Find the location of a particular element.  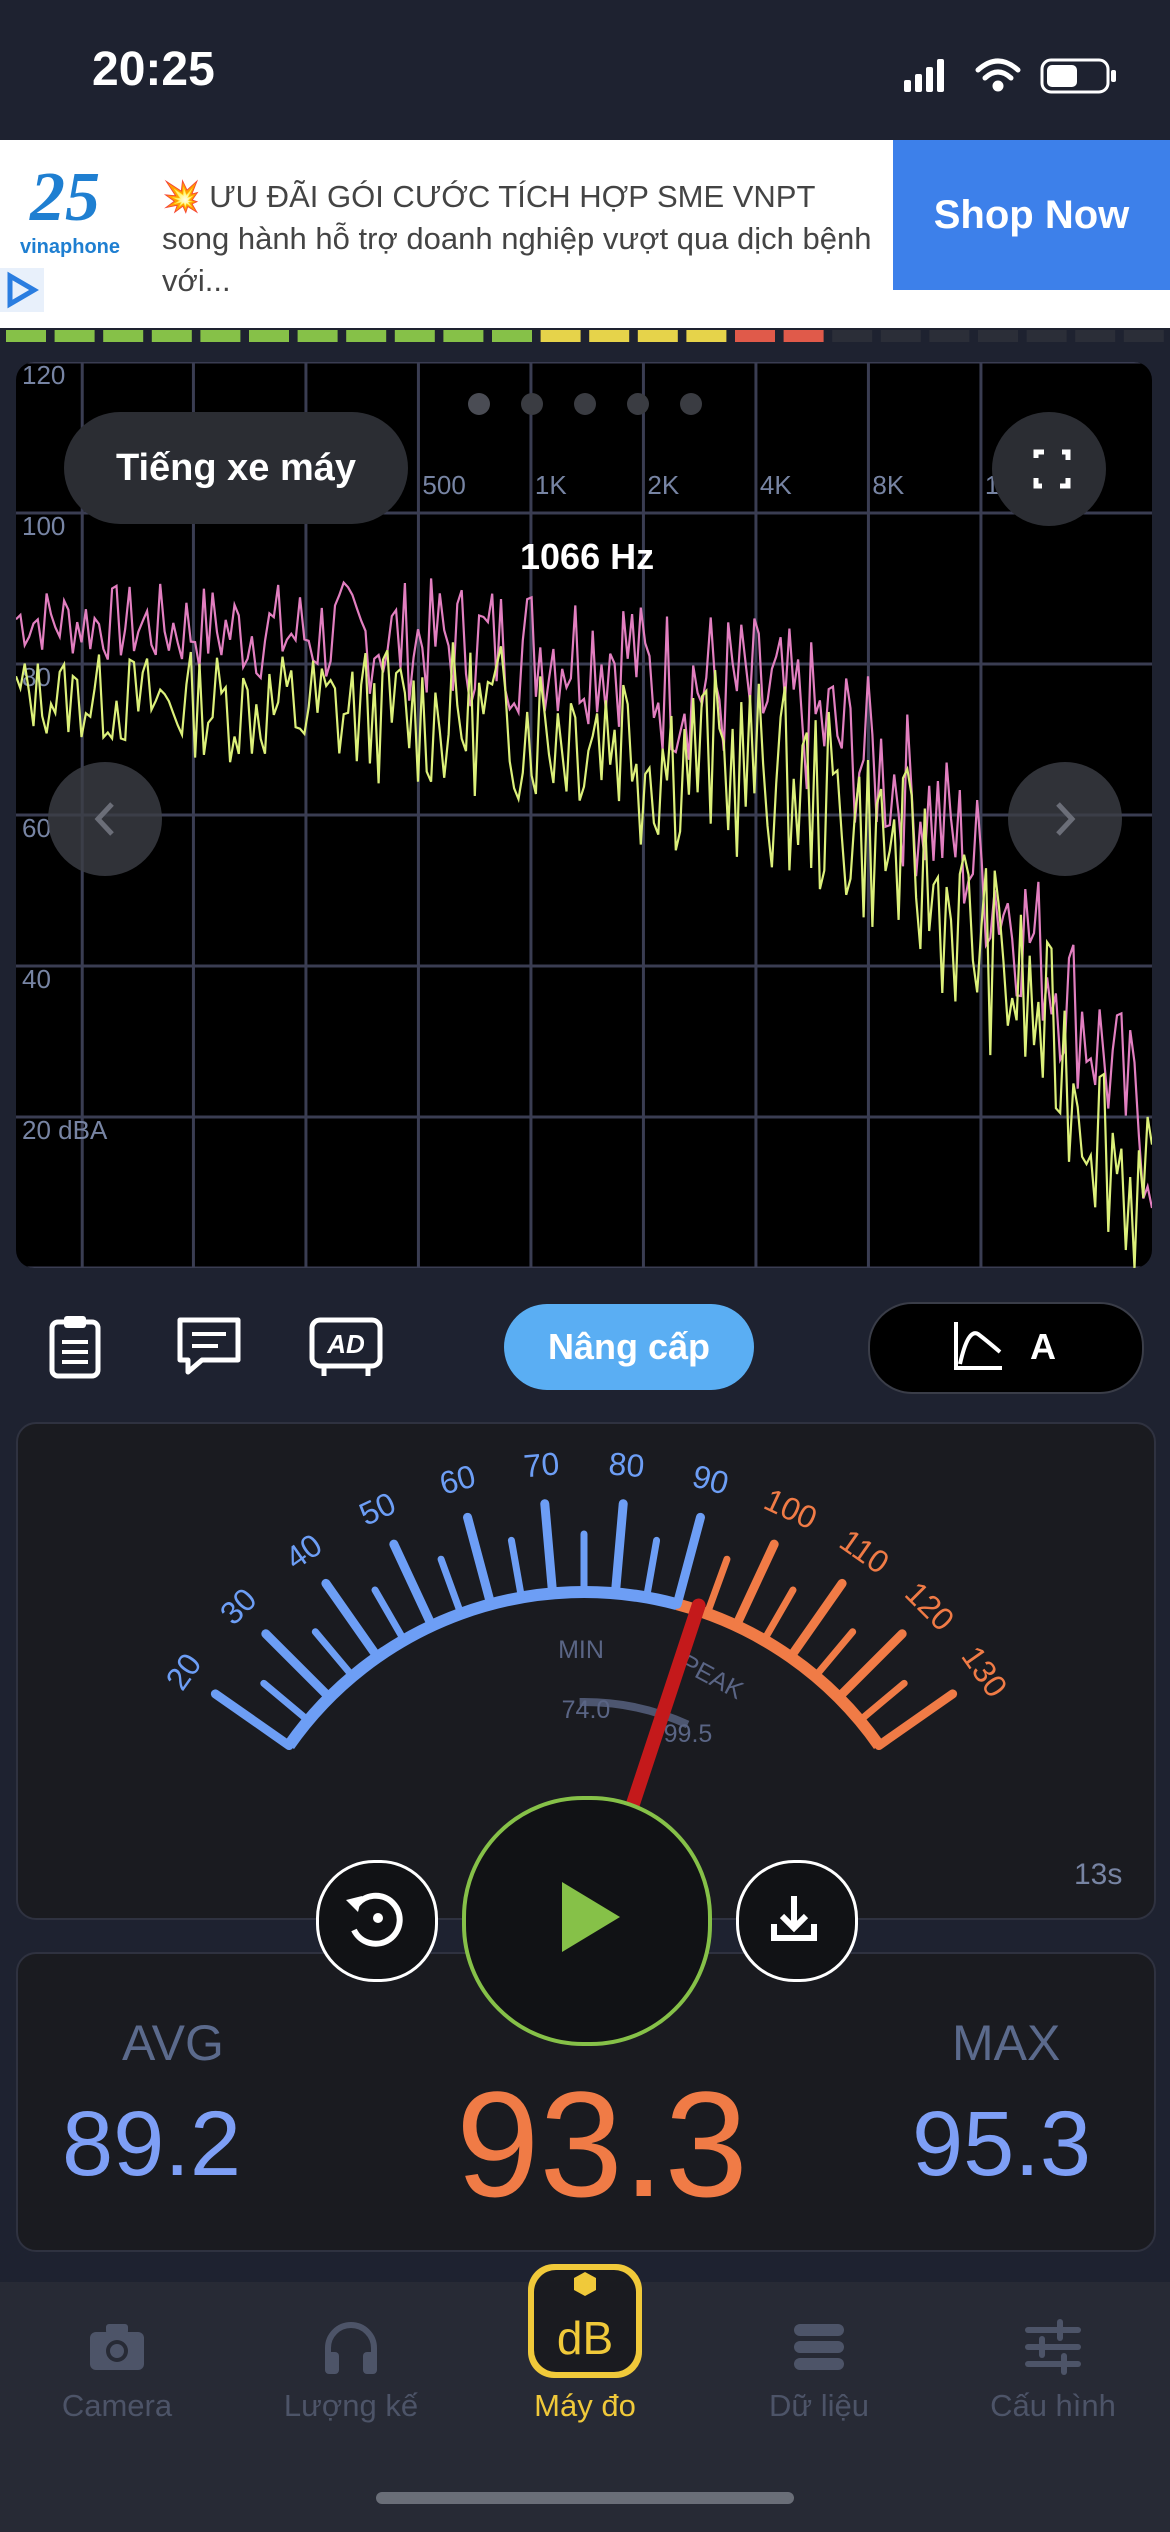

upgrade-button: Nâng cấp is located at coordinates (629, 1347).